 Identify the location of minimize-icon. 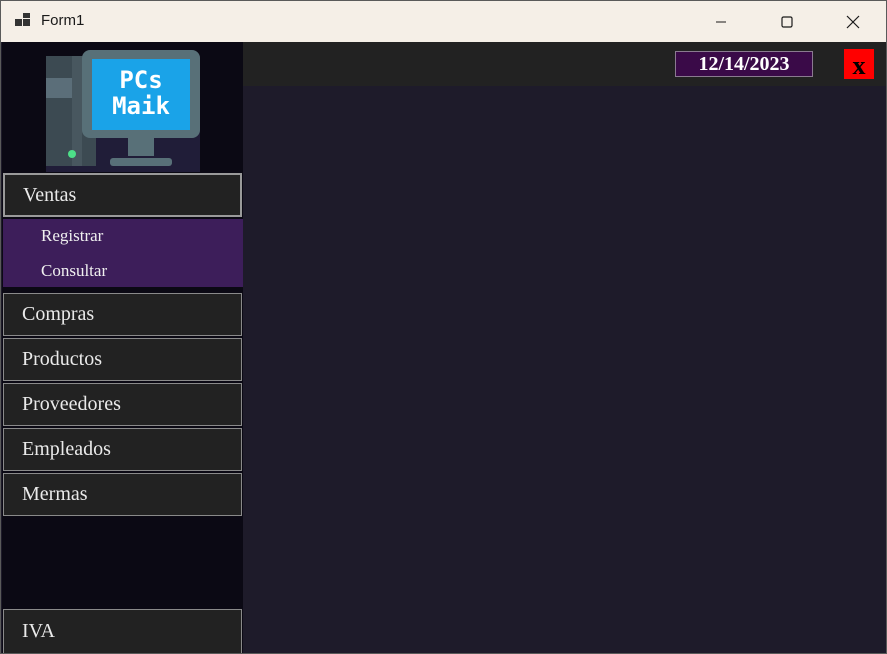
(721, 21).